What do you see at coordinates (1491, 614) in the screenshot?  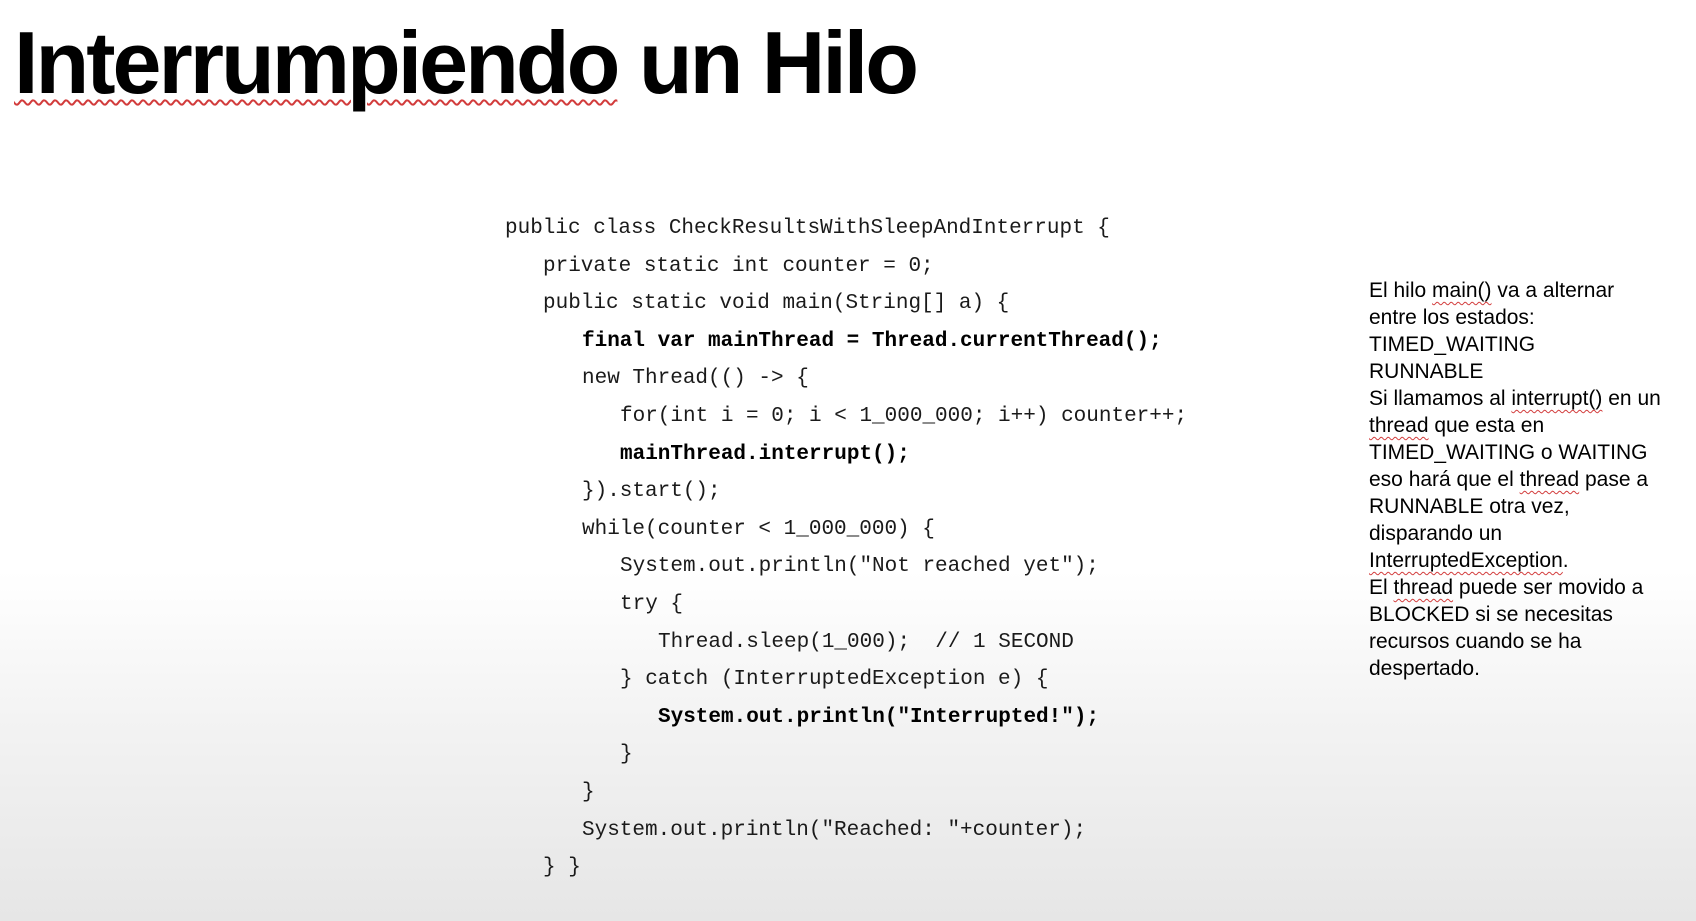 I see `note-line-13: BLOCKED si se necesitas` at bounding box center [1491, 614].